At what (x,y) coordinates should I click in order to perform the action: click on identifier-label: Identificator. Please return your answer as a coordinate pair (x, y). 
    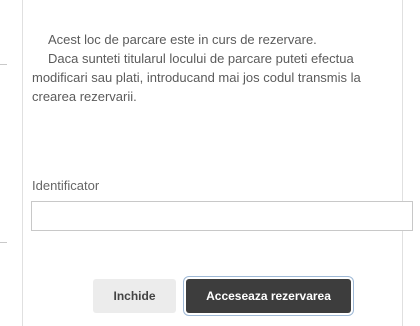
    Looking at the image, I should click on (66, 185).